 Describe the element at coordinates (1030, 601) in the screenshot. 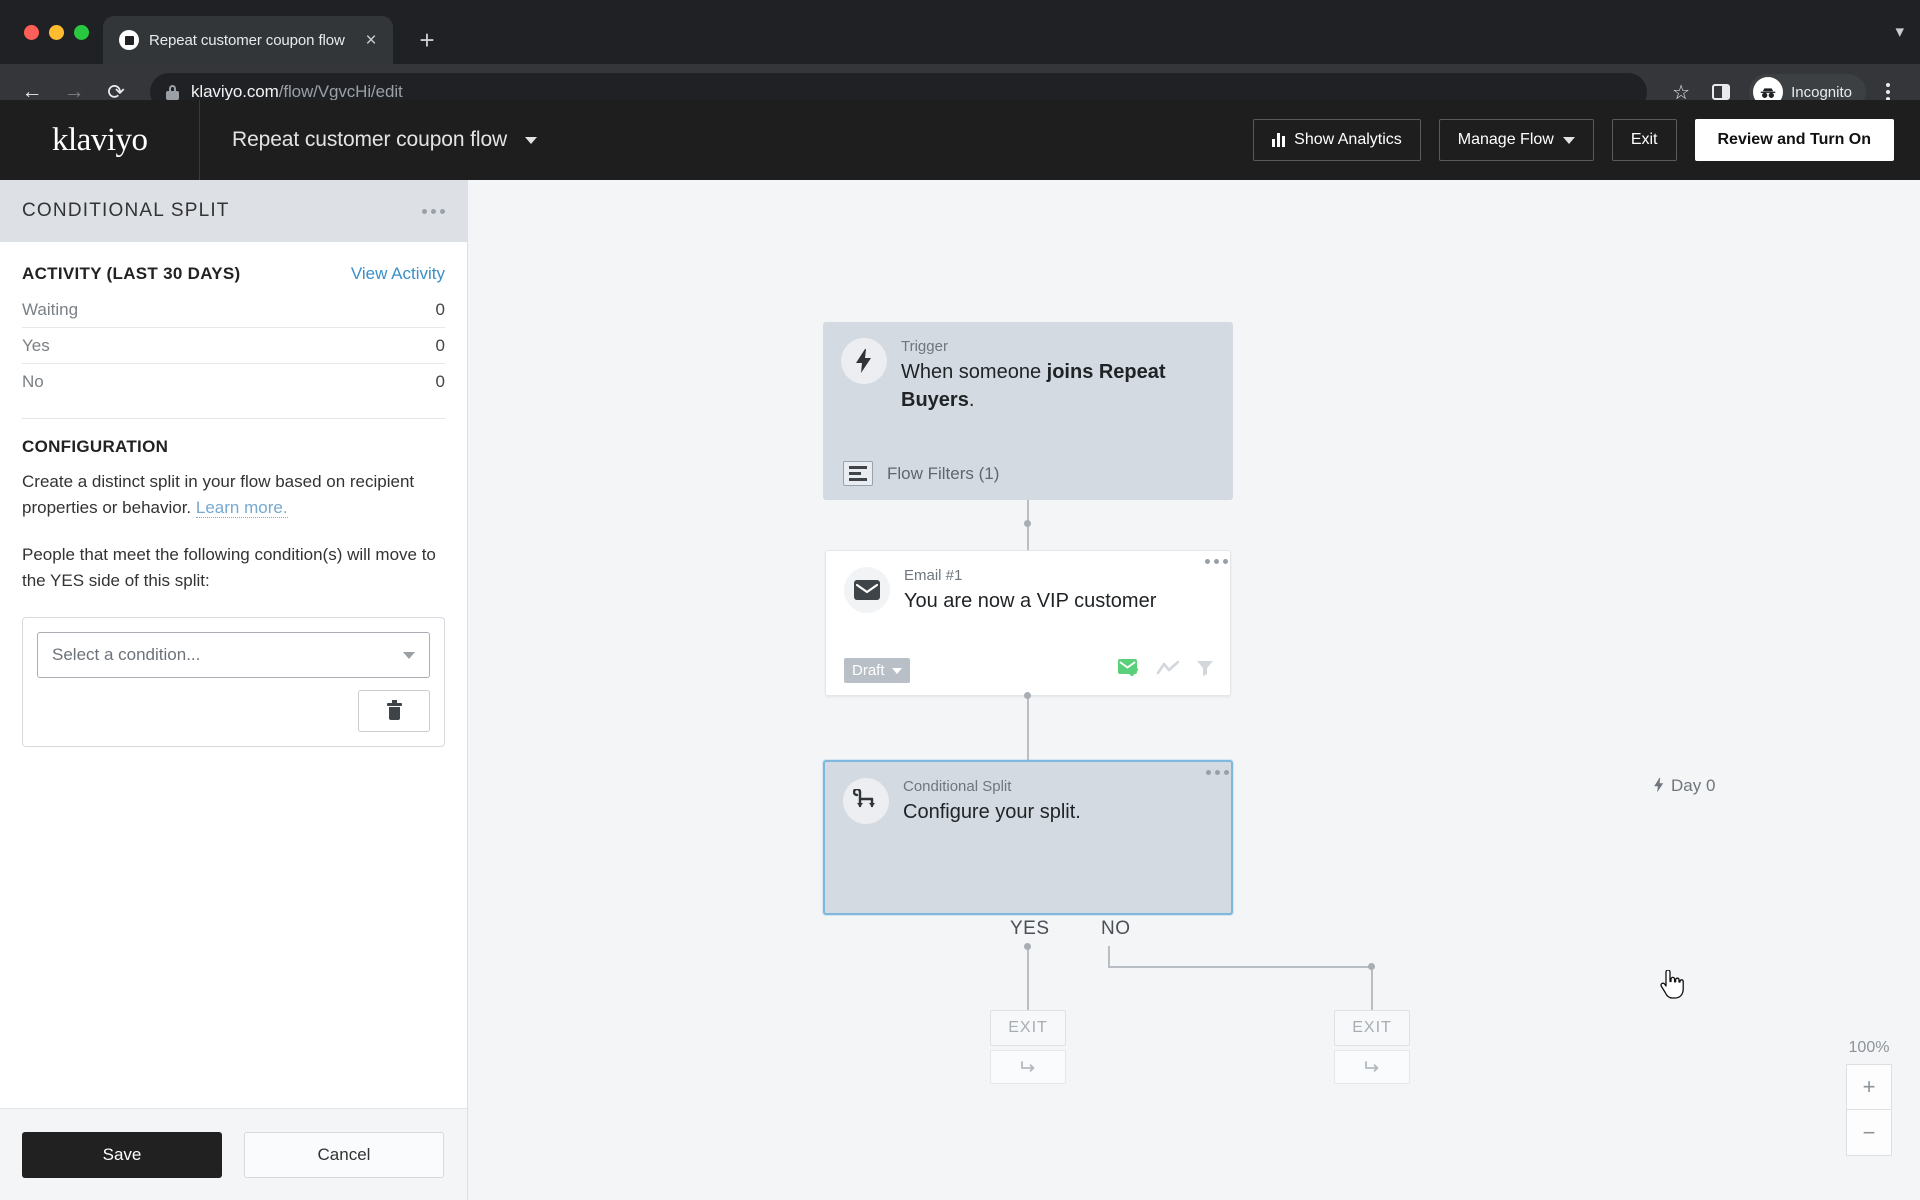

I see `email-node-headline: You are now a VIP customer` at that location.